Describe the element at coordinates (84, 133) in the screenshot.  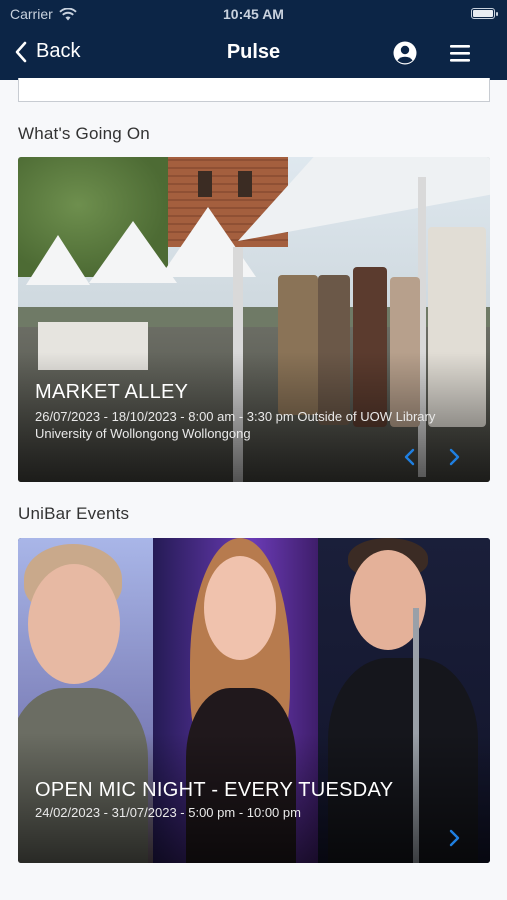
I see `section-title-whats-going-on: What's Going On` at that location.